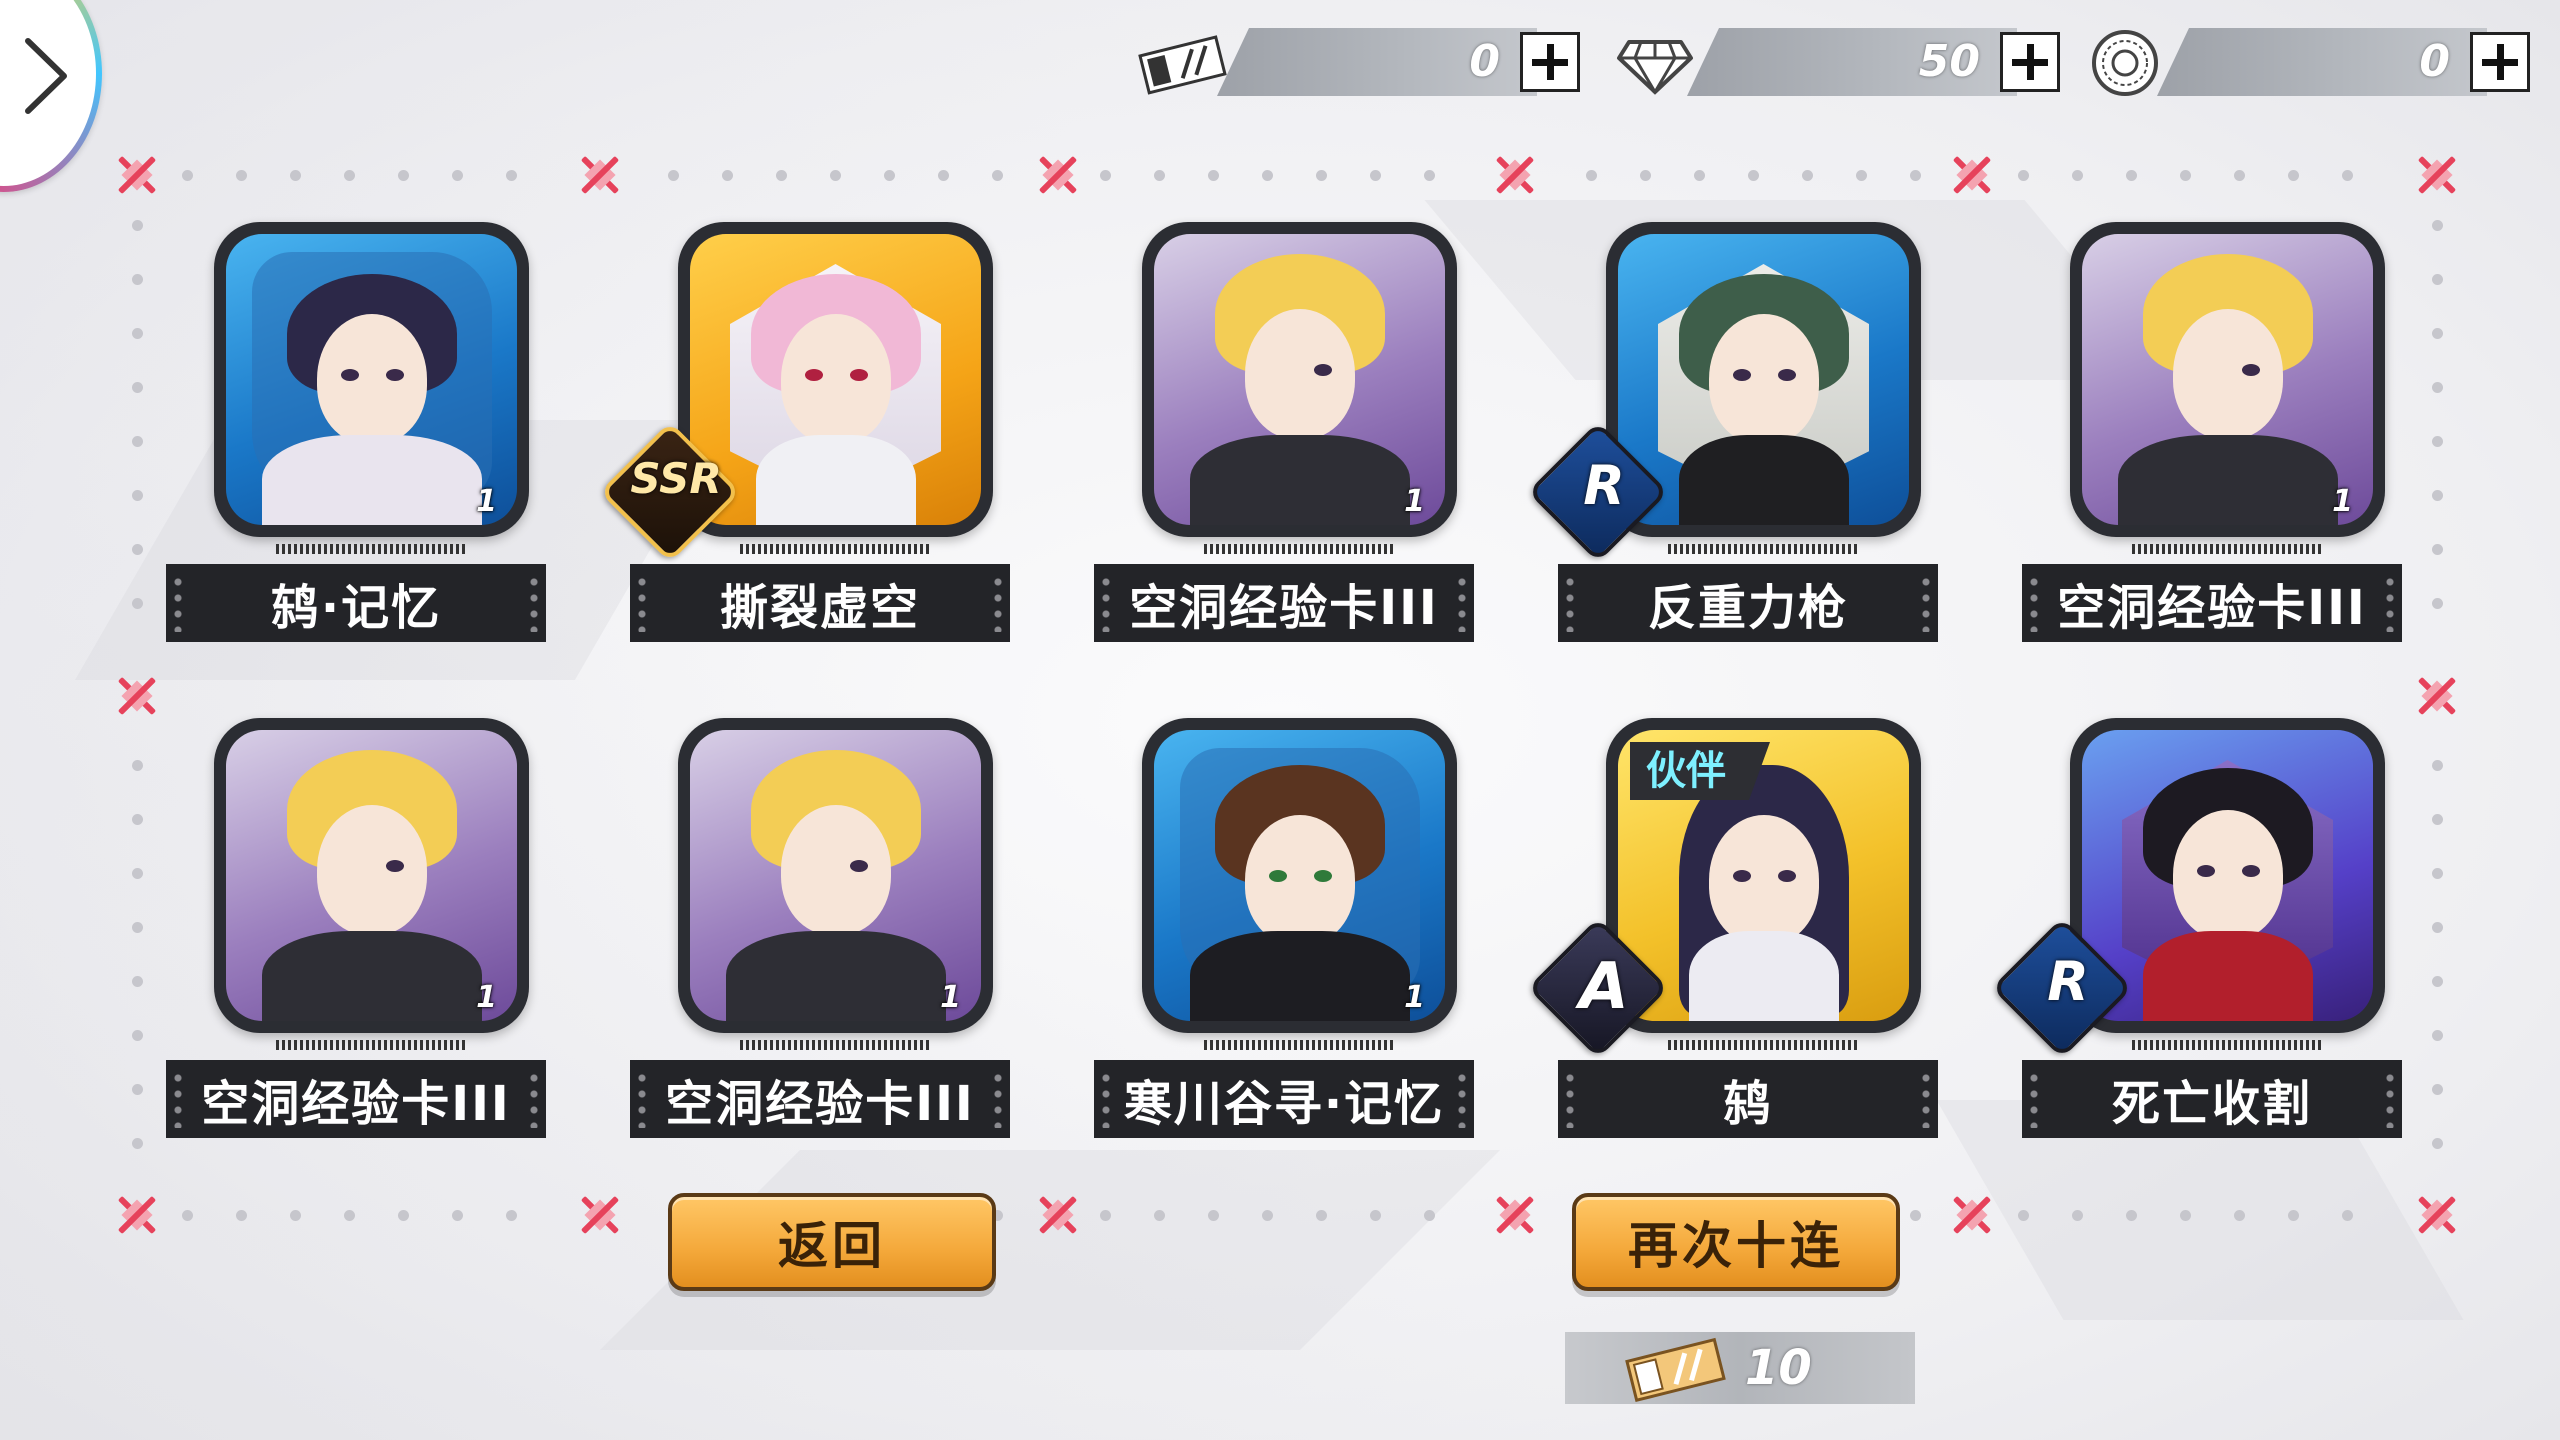 Image resolution: width=2560 pixels, height=1440 pixels. I want to click on reward-name: 鸫·记忆, so click(356, 608).